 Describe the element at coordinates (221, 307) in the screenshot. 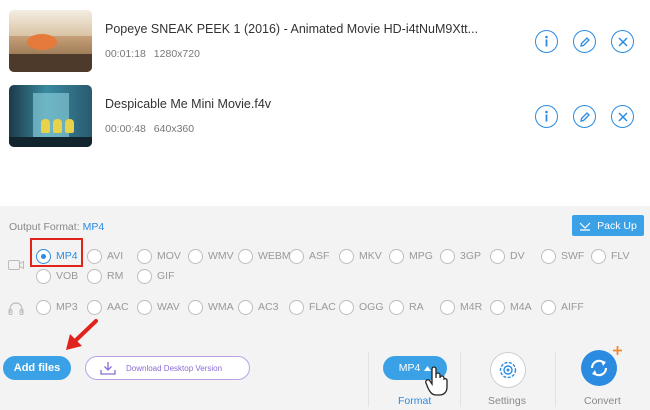

I see `format-option-label: WMA` at that location.